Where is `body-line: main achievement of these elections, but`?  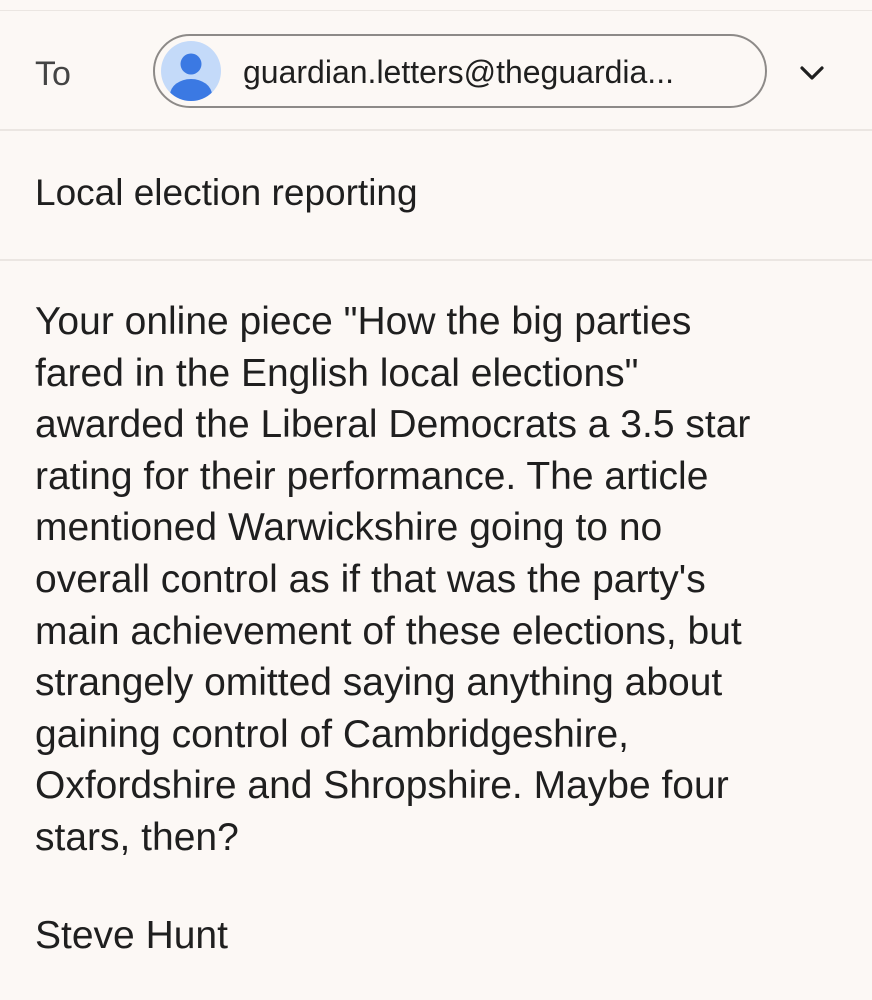
body-line: main achievement of these elections, but is located at coordinates (388, 631).